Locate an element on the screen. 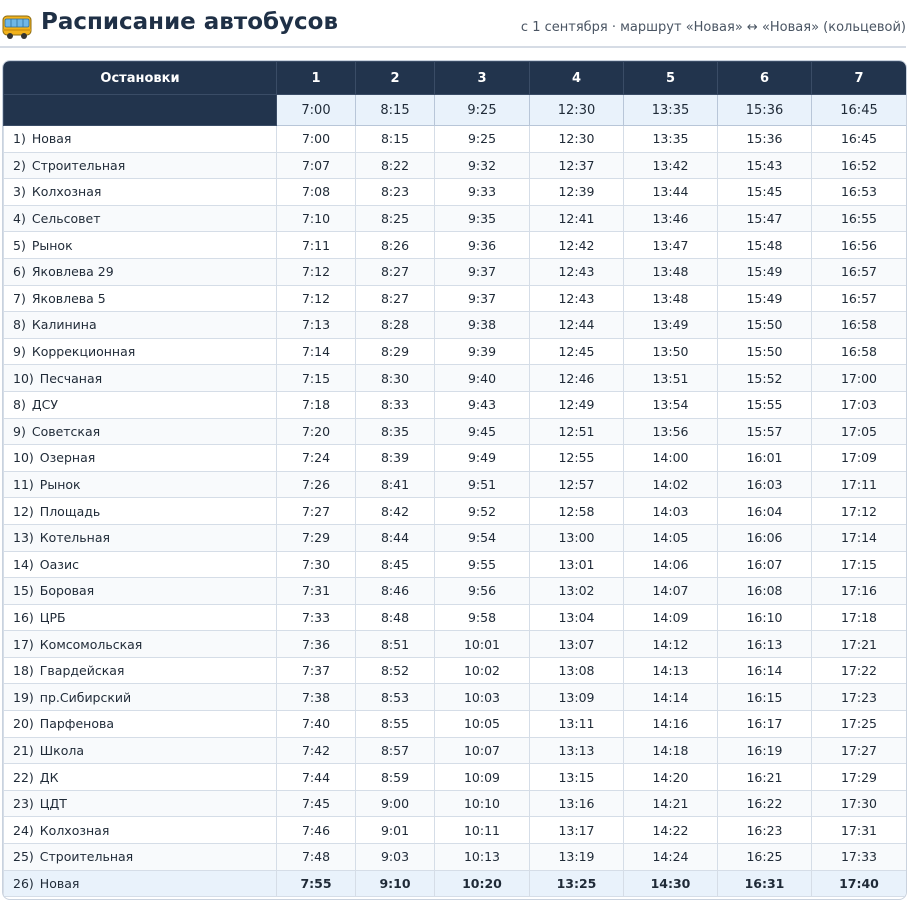 Image resolution: width=912 pixels, height=902 pixels. time-cell: 13:35 is located at coordinates (670, 139).